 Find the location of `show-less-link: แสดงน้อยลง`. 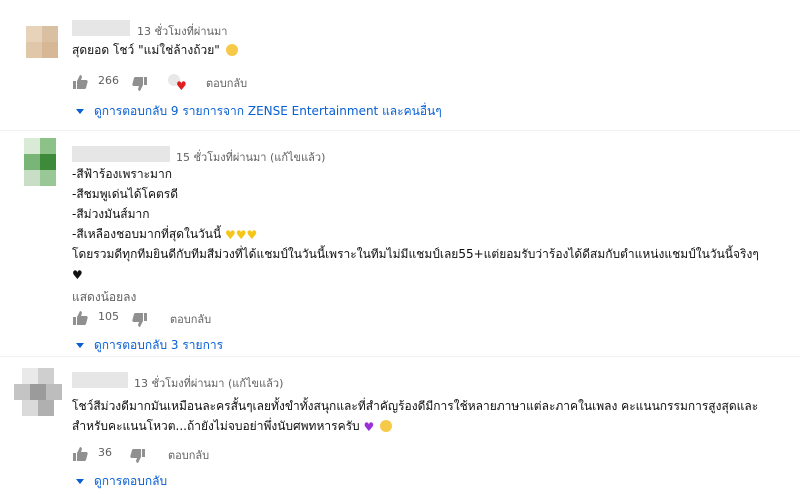

show-less-link: แสดงน้อยลง is located at coordinates (104, 297).